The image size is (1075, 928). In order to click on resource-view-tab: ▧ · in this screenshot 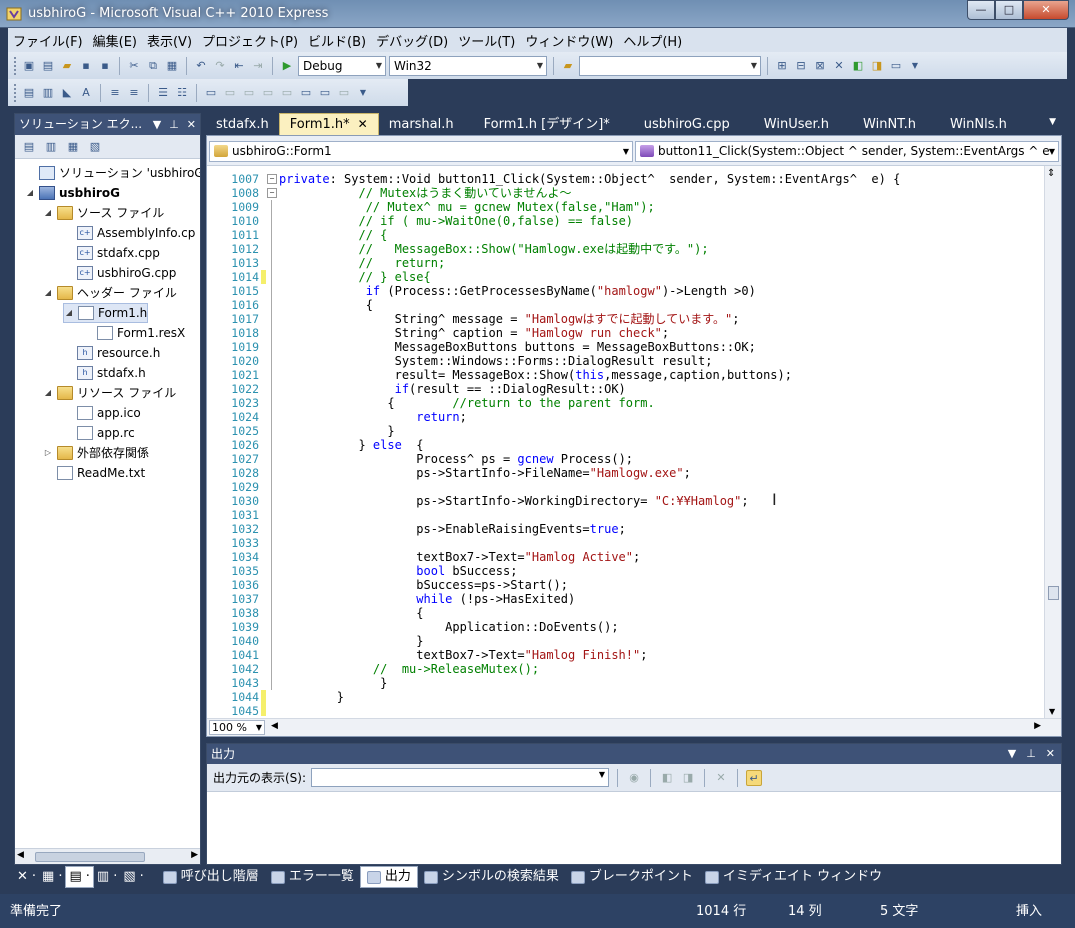, I will do `click(133, 877)`.